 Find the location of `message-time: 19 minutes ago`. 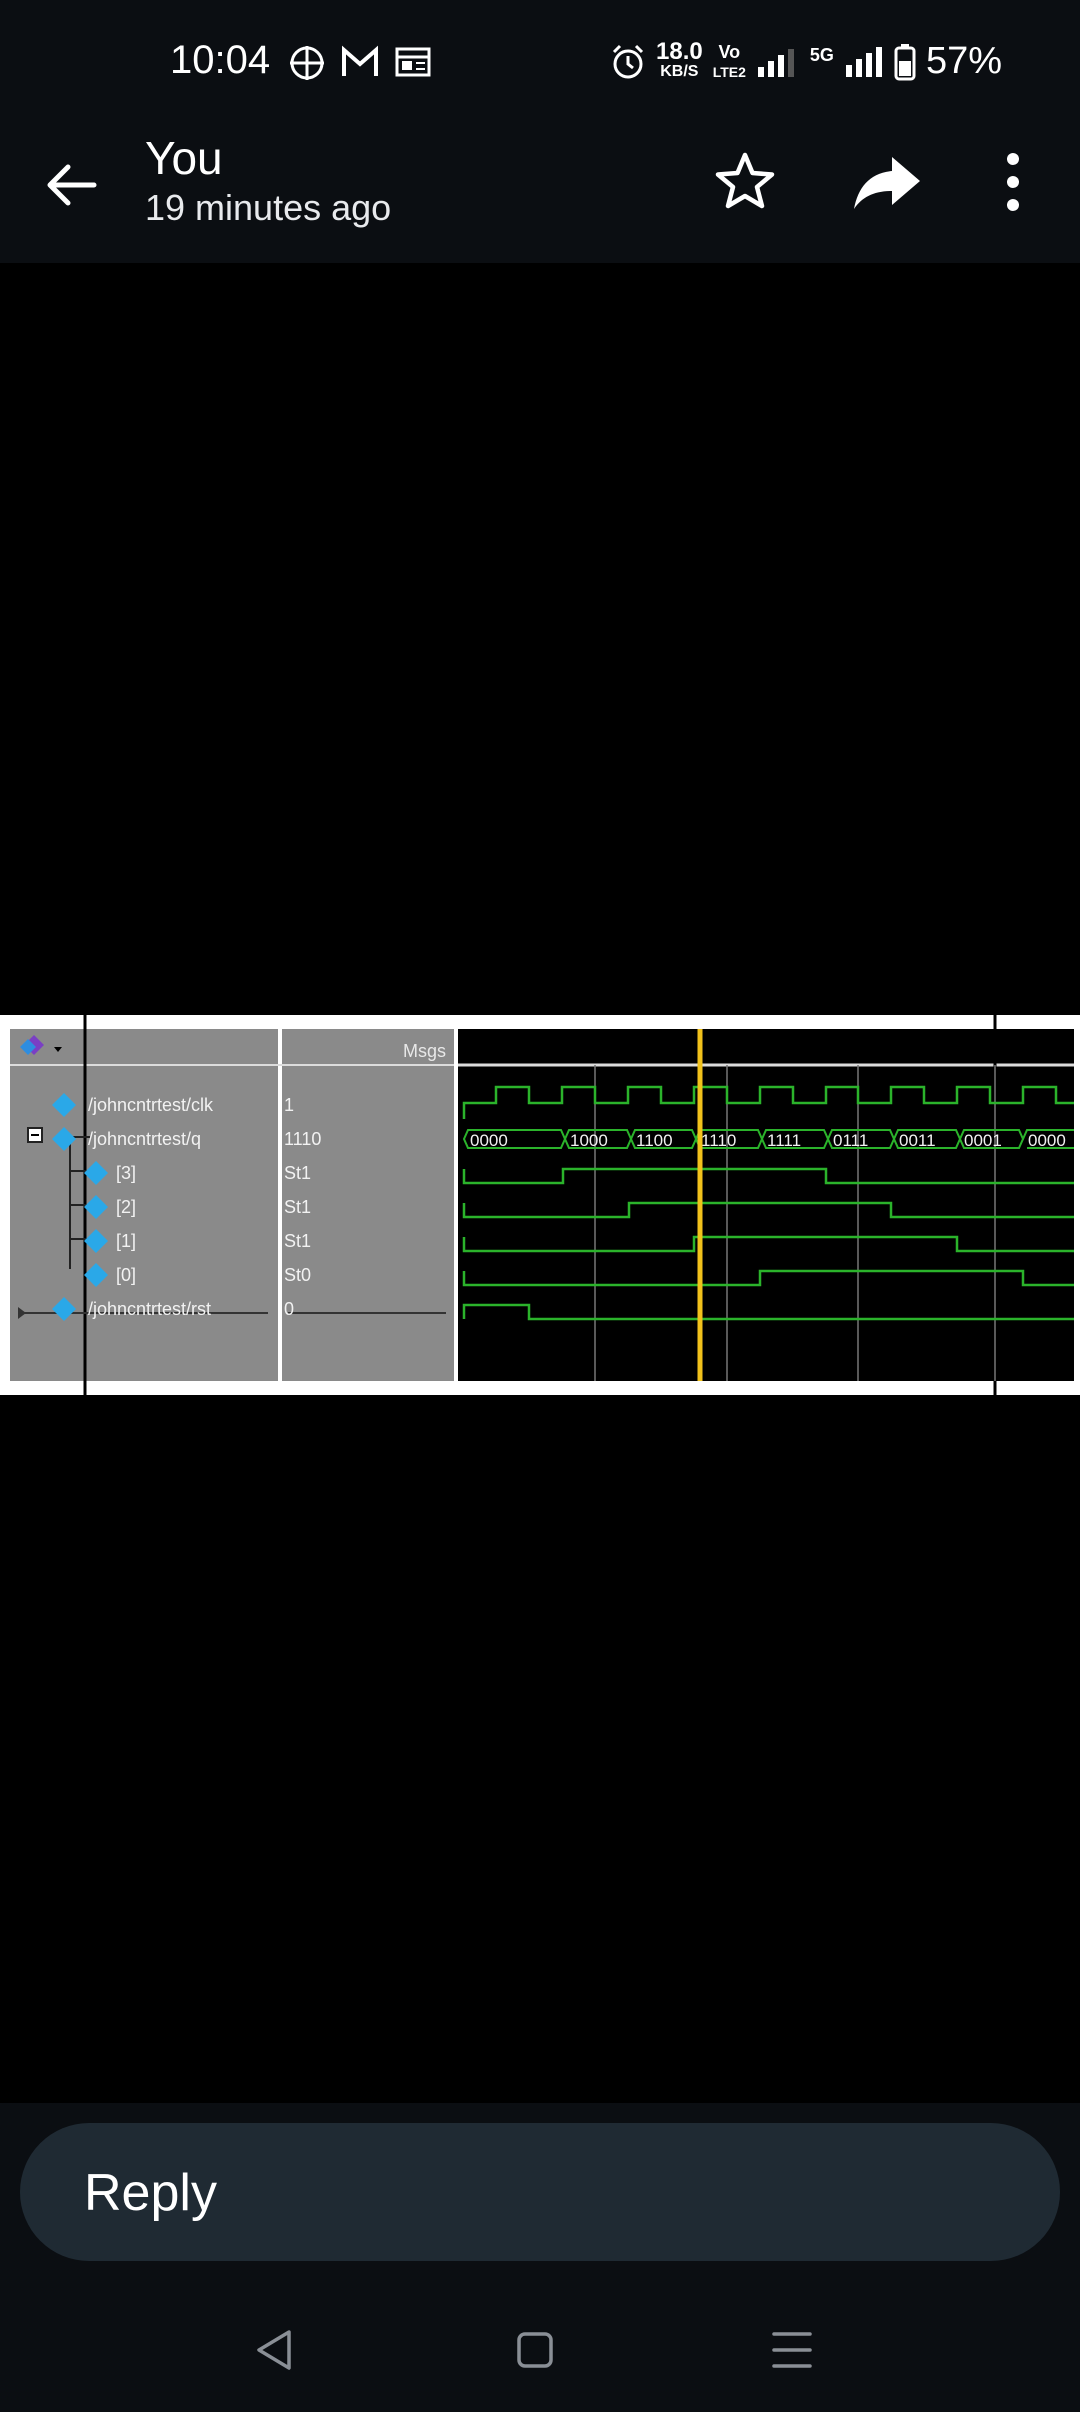

message-time: 19 minutes ago is located at coordinates (268, 207).